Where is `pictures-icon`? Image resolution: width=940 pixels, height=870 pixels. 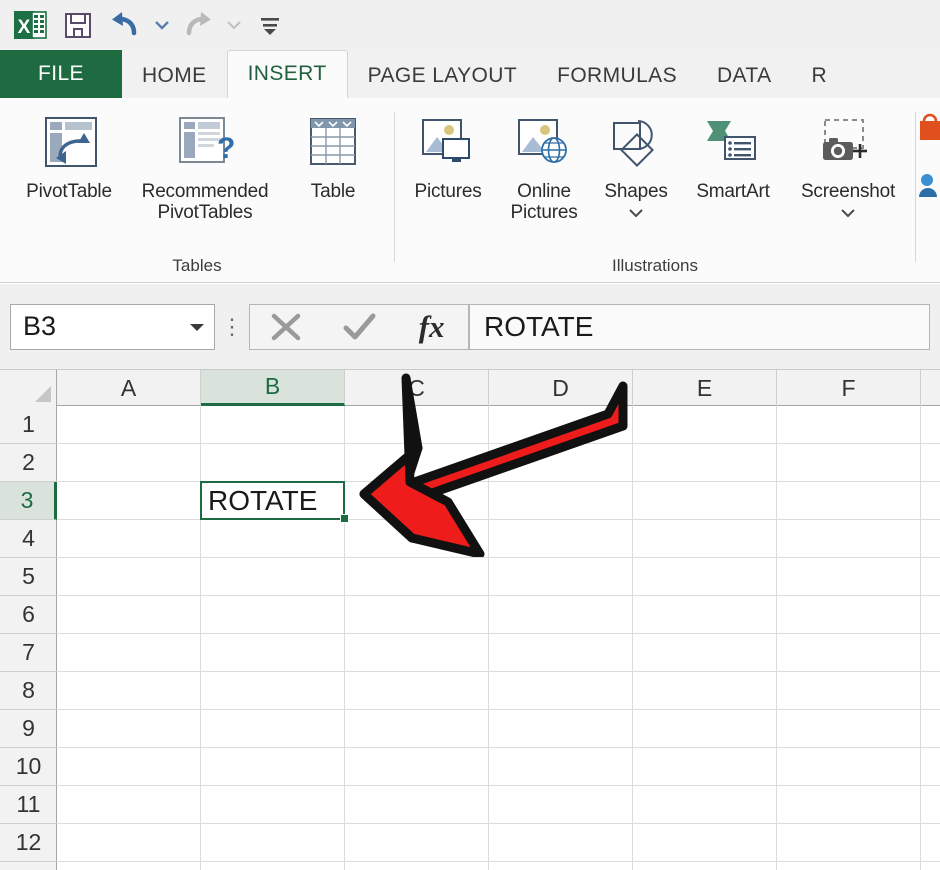
pictures-icon is located at coordinates (448, 145).